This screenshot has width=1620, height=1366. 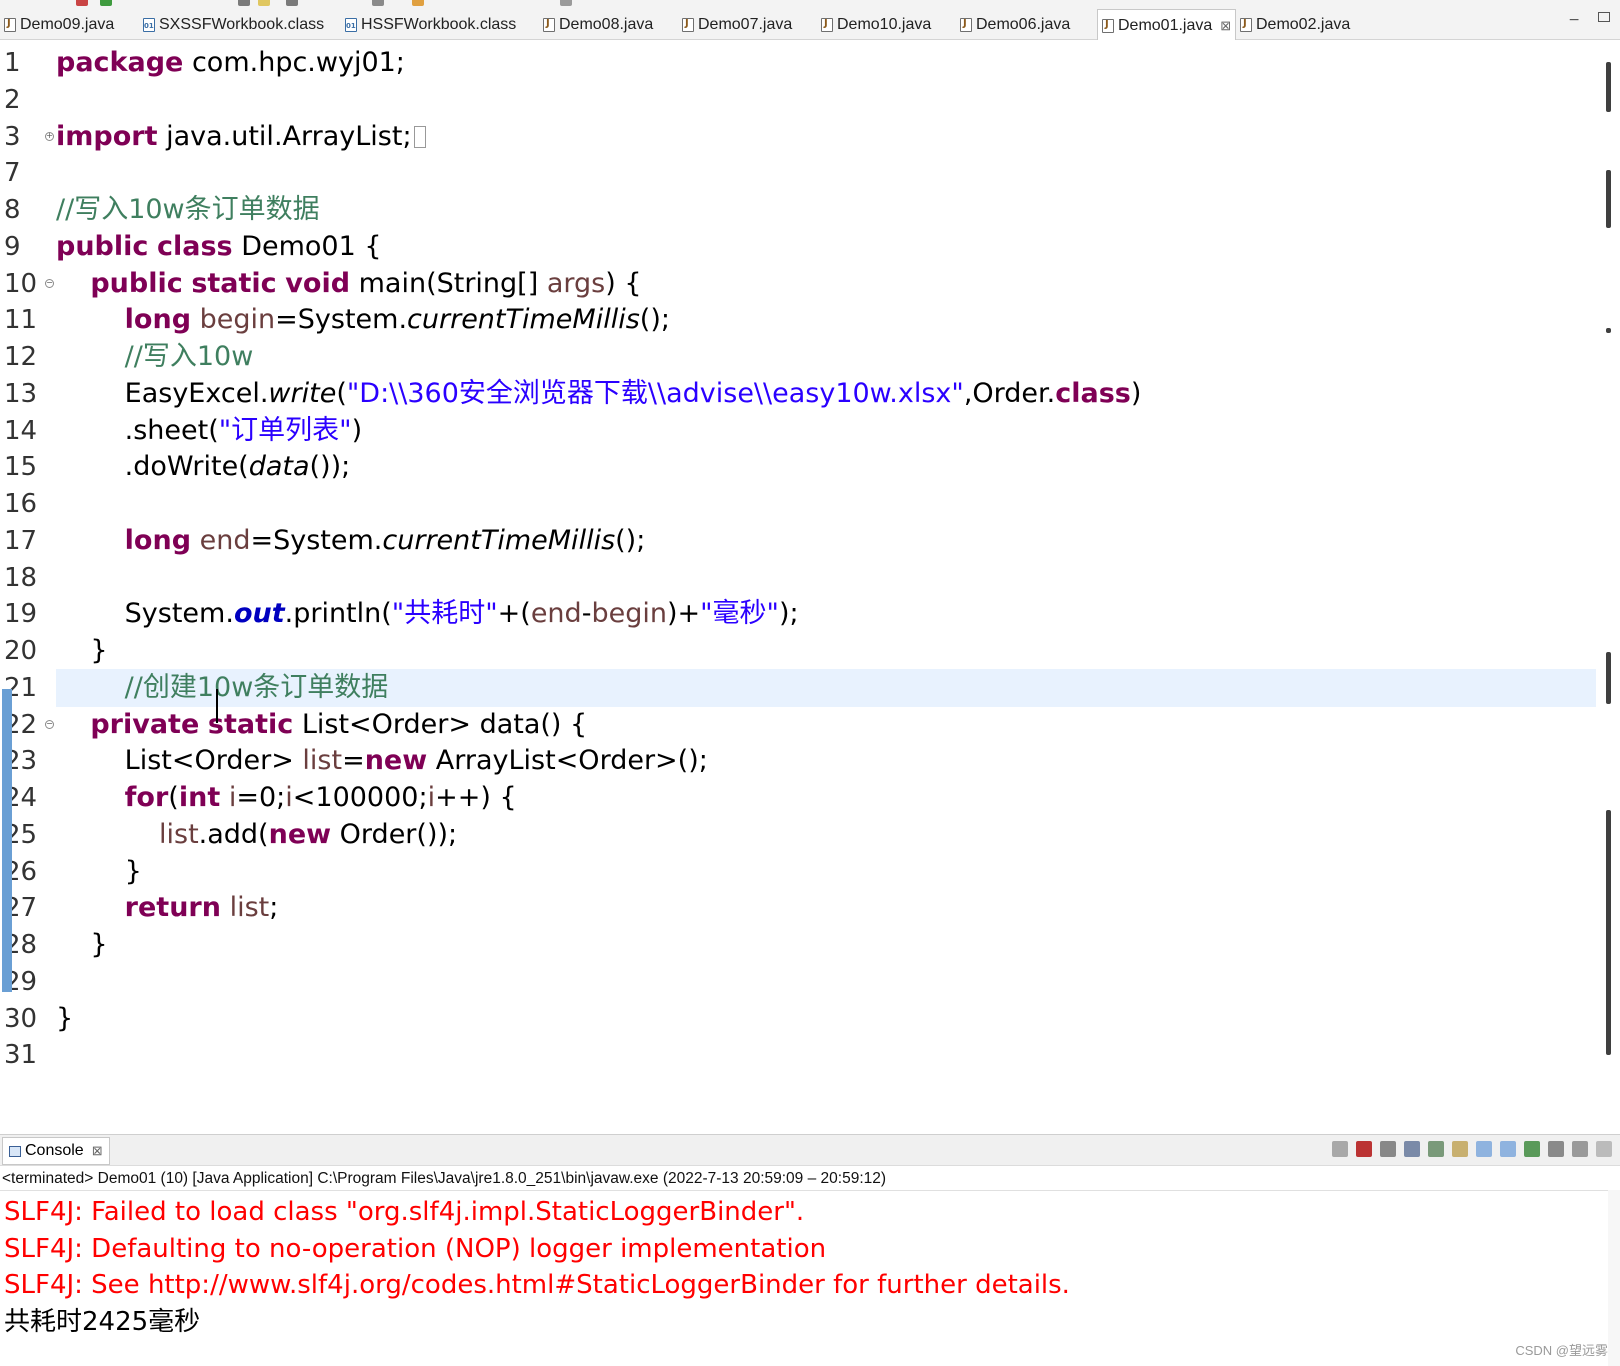 I want to click on scroll-thumb, so click(x=1608, y=932).